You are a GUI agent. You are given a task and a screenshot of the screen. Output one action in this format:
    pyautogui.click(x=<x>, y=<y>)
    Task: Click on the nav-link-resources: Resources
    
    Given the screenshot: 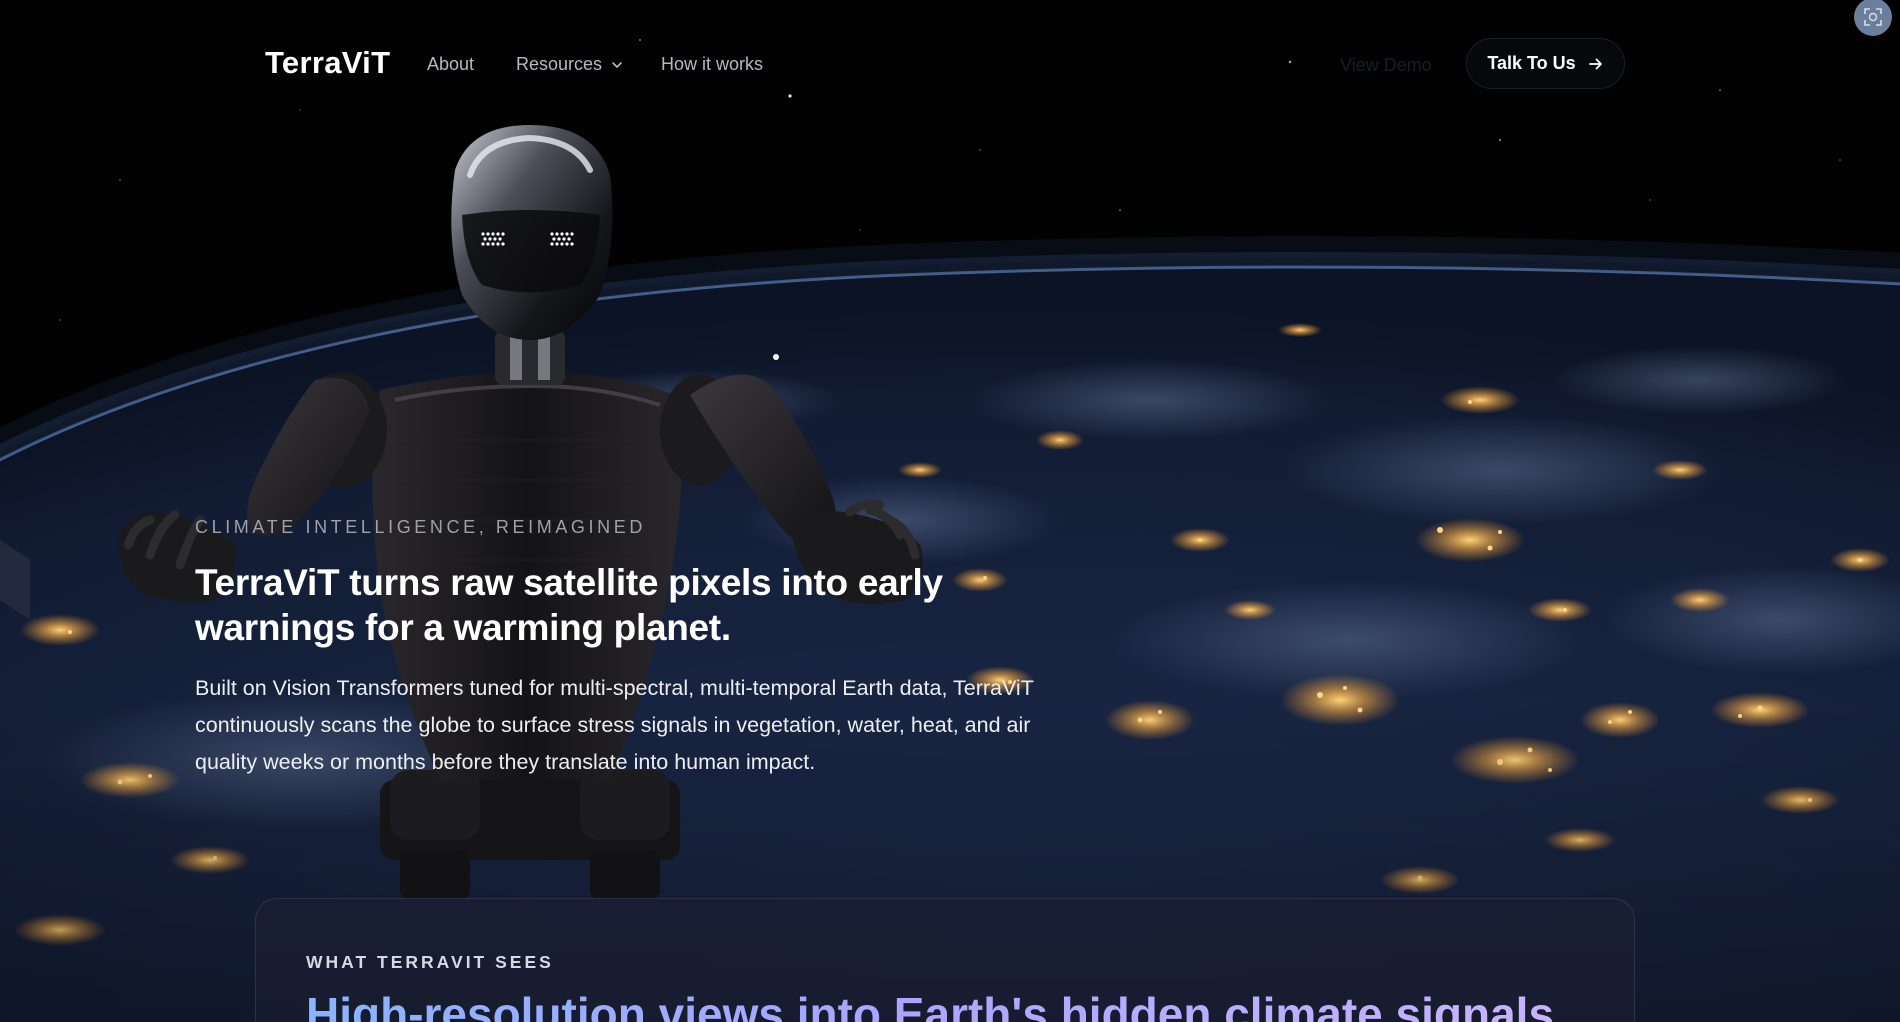 What is the action you would take?
    pyautogui.click(x=570, y=64)
    